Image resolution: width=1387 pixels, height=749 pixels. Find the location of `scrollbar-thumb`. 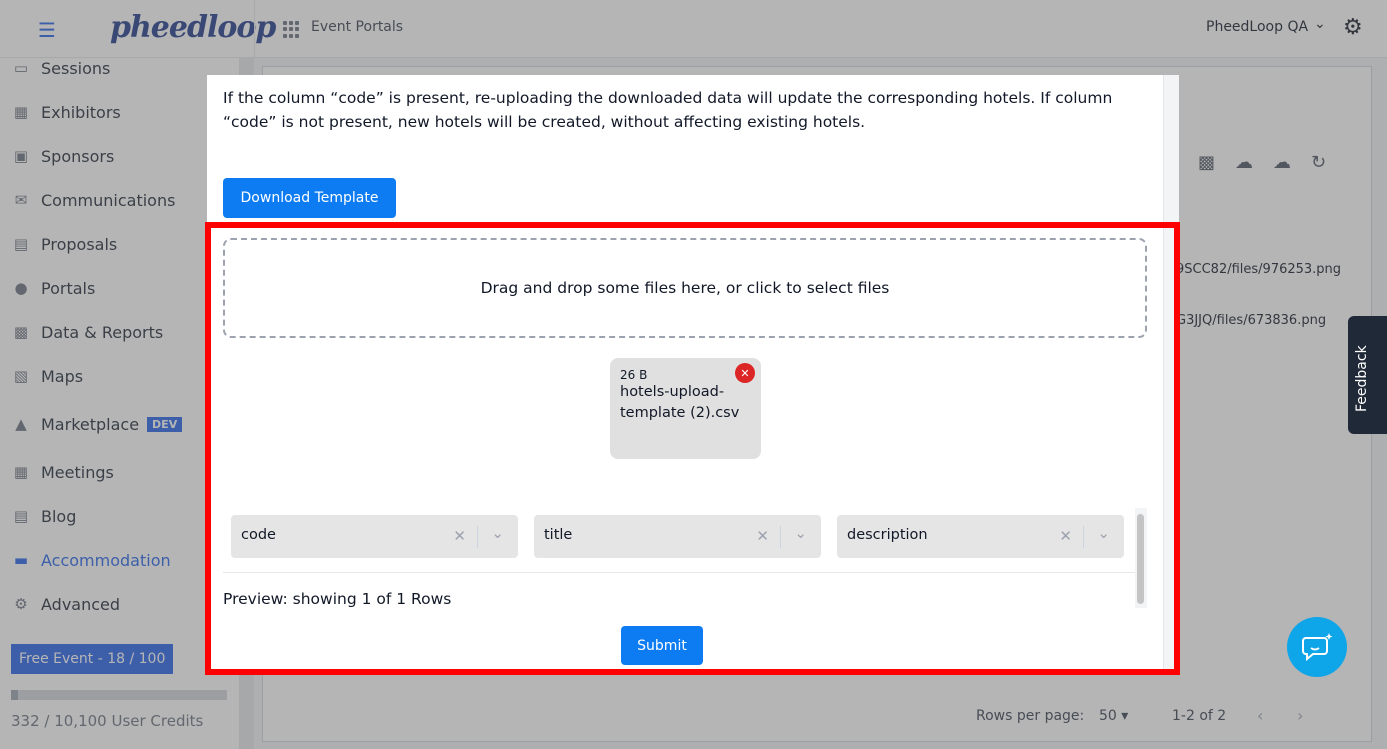

scrollbar-thumb is located at coordinates (1140, 559).